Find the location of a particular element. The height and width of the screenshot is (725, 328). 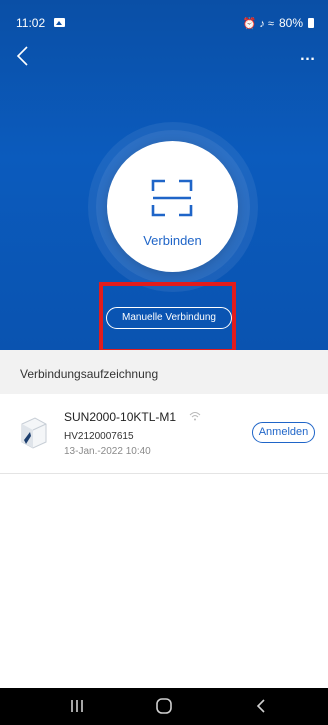

wifi-icon is located at coordinates (195, 416).